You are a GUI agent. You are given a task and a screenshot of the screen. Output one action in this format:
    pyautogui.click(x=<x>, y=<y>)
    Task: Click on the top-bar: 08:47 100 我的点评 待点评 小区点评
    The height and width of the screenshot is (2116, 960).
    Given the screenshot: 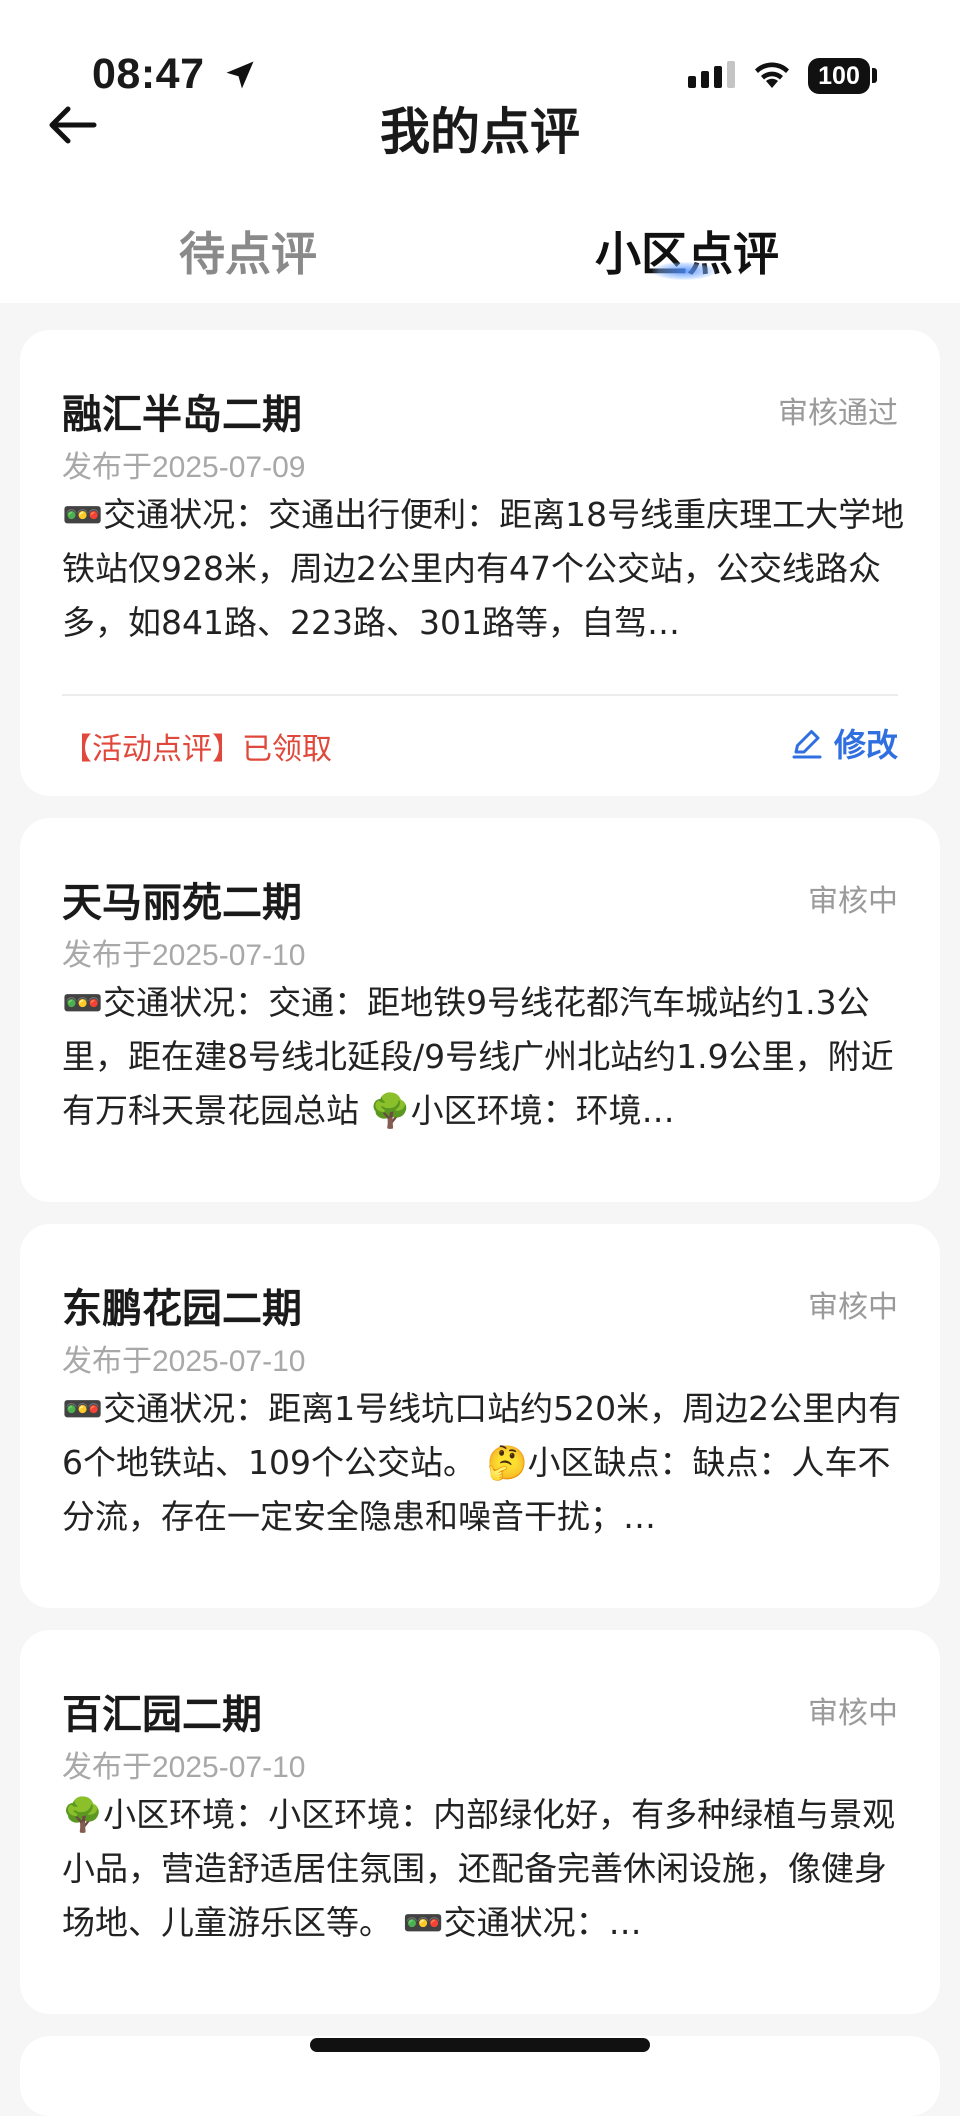 What is the action you would take?
    pyautogui.click(x=480, y=151)
    